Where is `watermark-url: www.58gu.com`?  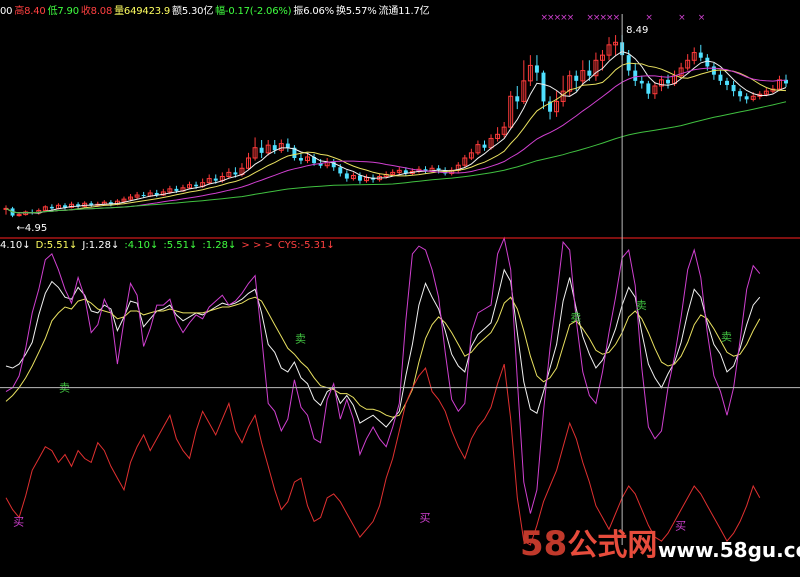 watermark-url: www.58gu.com is located at coordinates (729, 550).